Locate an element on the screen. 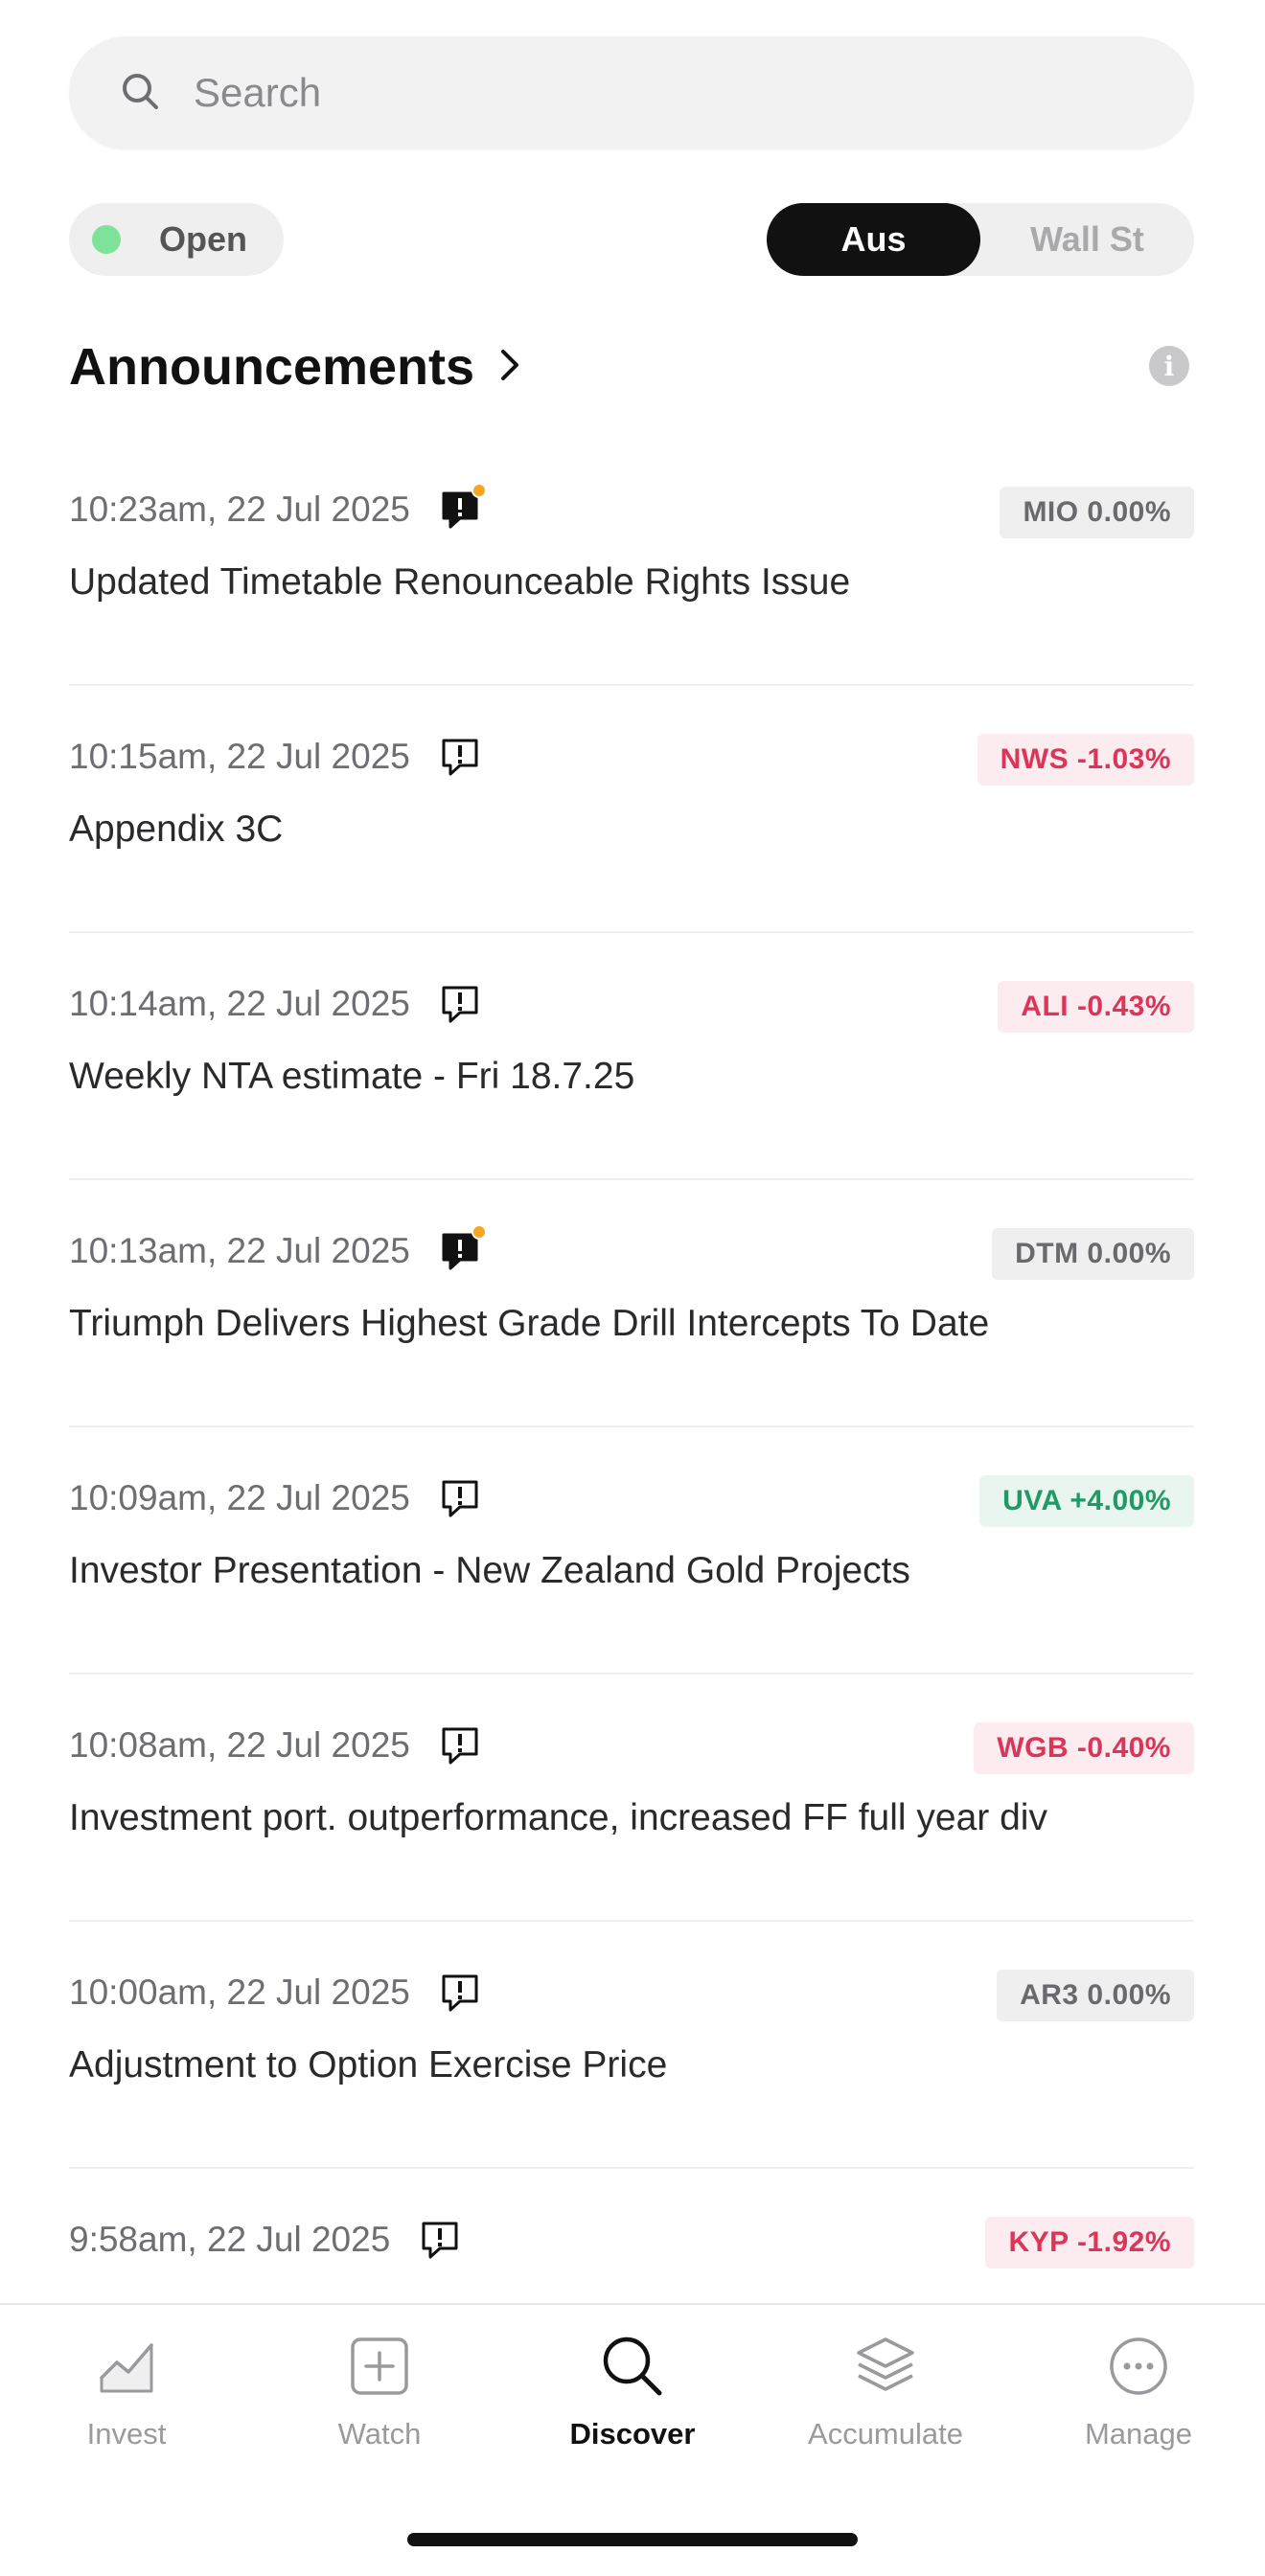 This screenshot has width=1265, height=2576. ticker-chip: NWS -1.03% is located at coordinates (1085, 760).